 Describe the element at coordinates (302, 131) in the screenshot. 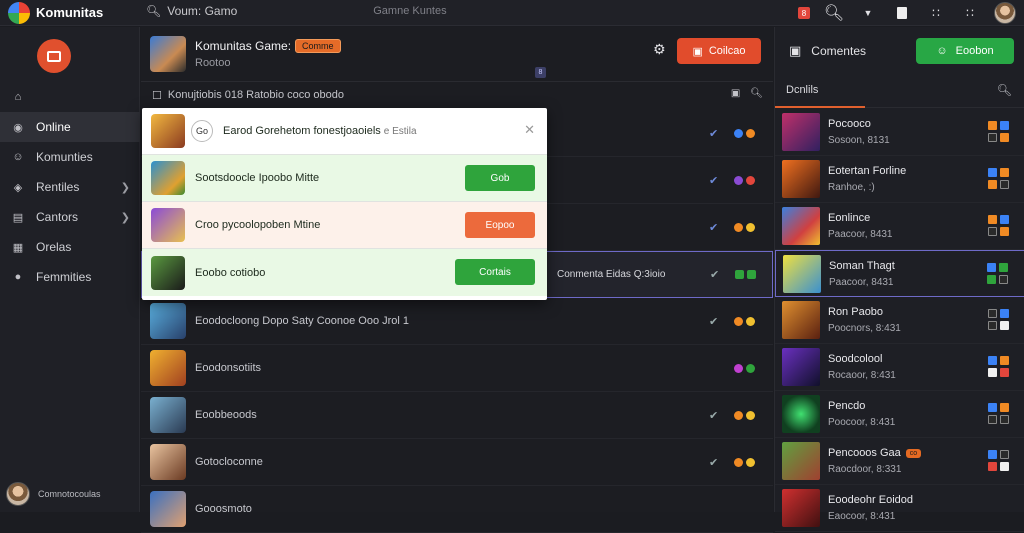

I see `popup-row-text: Earod Gorehetom fonestjoaoiels` at that location.